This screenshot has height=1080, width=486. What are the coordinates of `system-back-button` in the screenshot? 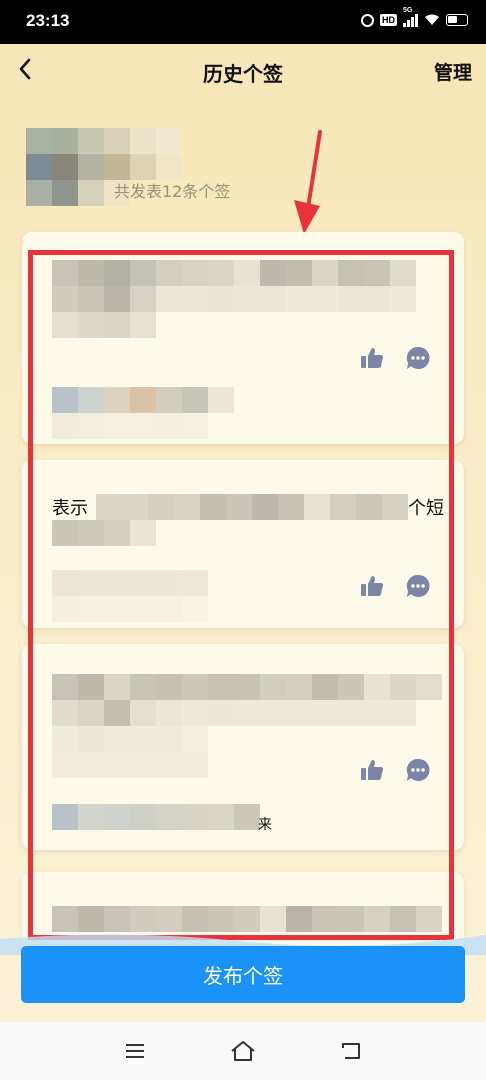 It's located at (351, 1051).